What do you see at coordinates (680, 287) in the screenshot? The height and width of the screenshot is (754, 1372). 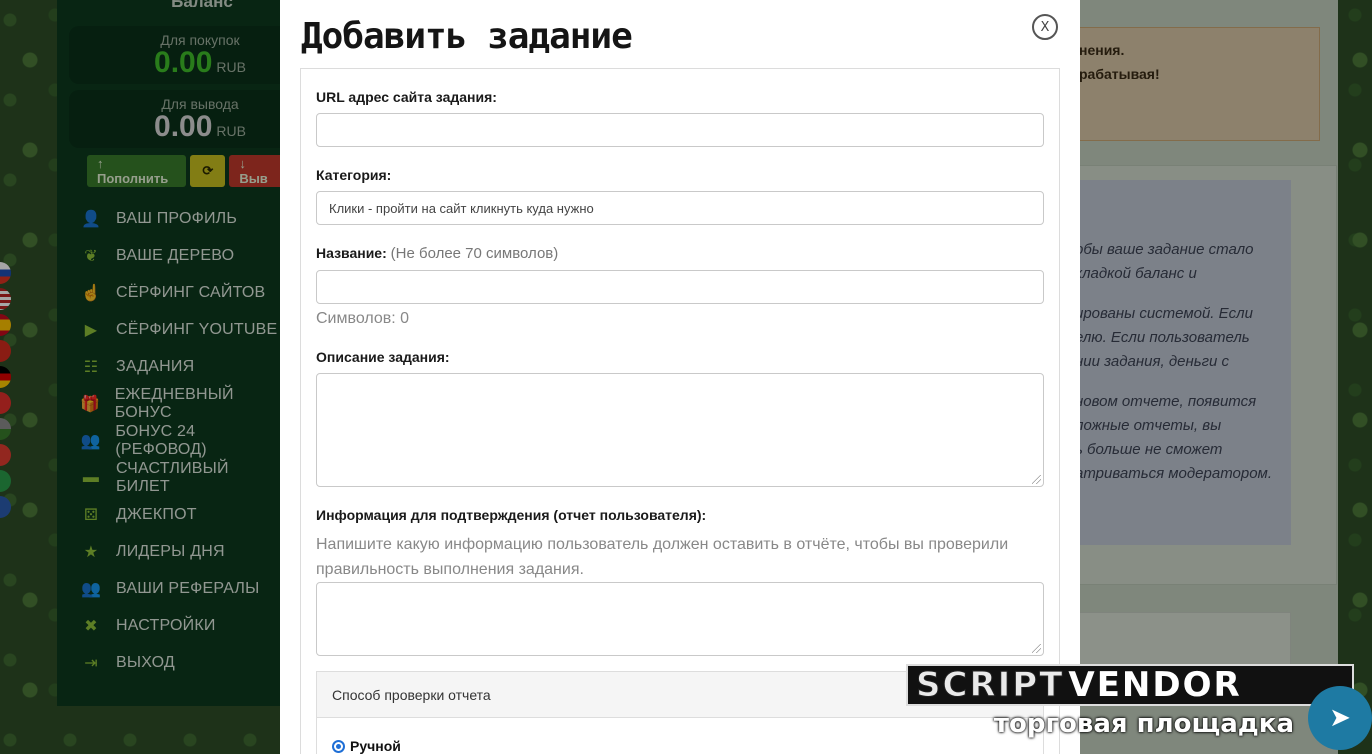 I see `name-input` at bounding box center [680, 287].